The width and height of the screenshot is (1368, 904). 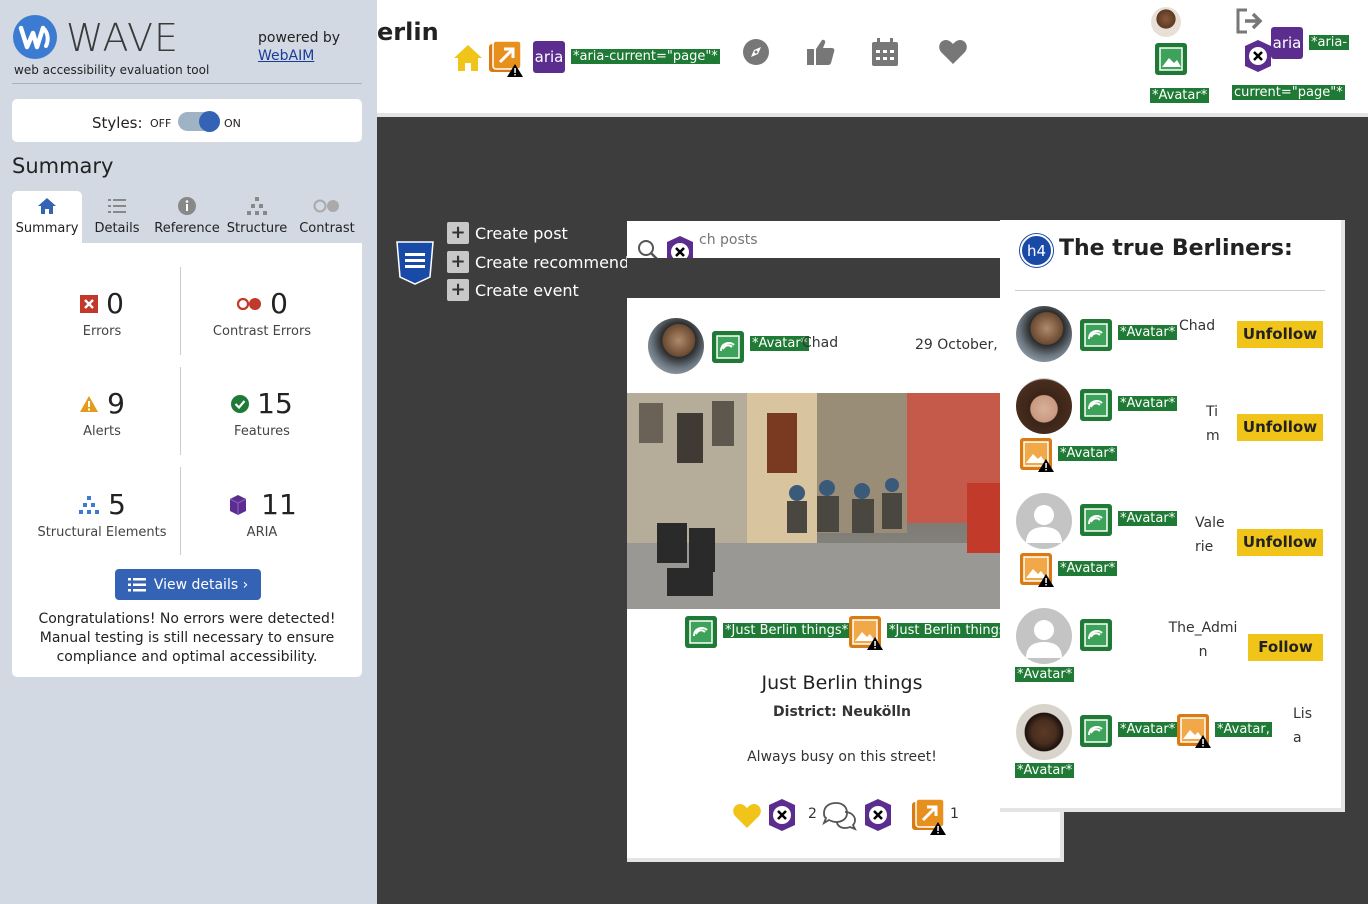 What do you see at coordinates (842, 712) in the screenshot?
I see `post-district: District: Neukölln` at bounding box center [842, 712].